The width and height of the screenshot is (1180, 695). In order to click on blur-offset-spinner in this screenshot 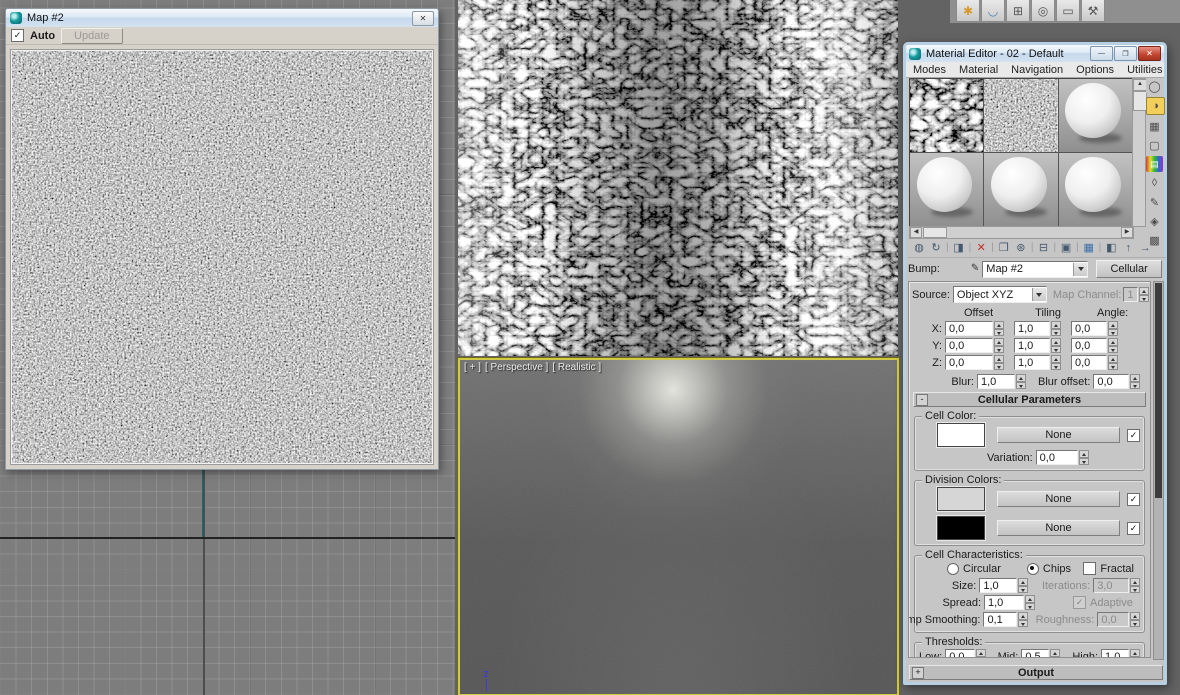, I will do `click(1135, 381)`.